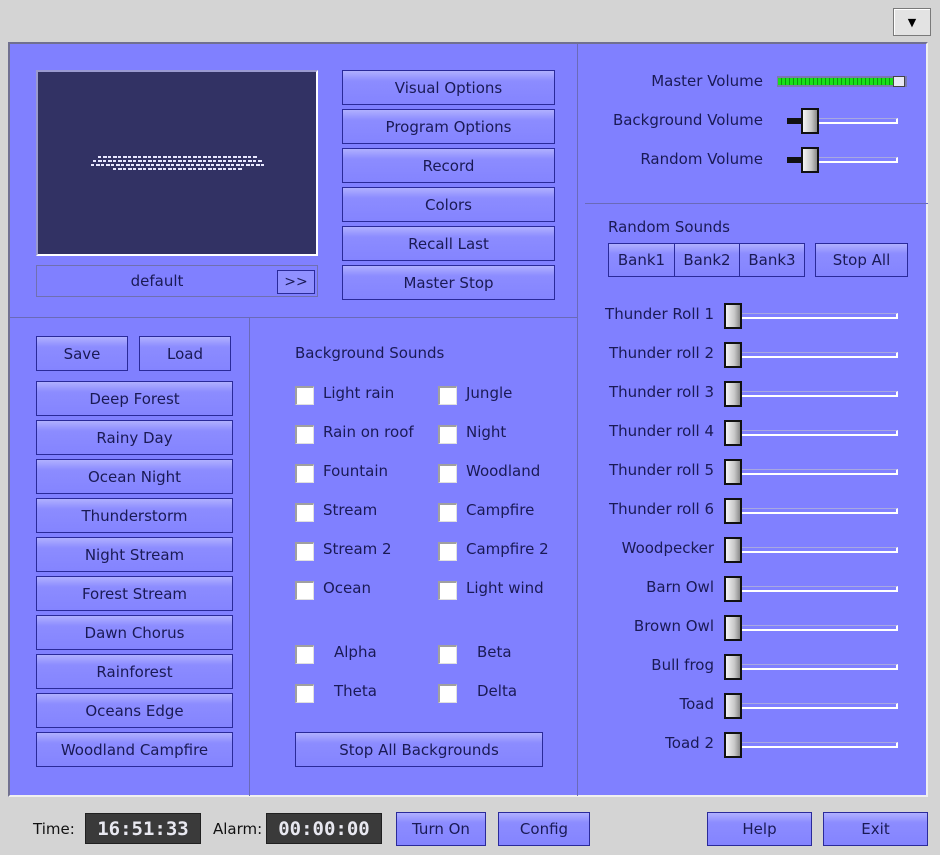 This screenshot has height=855, width=940. Describe the element at coordinates (912, 22) in the screenshot. I see `window-menu-button: ▼` at that location.